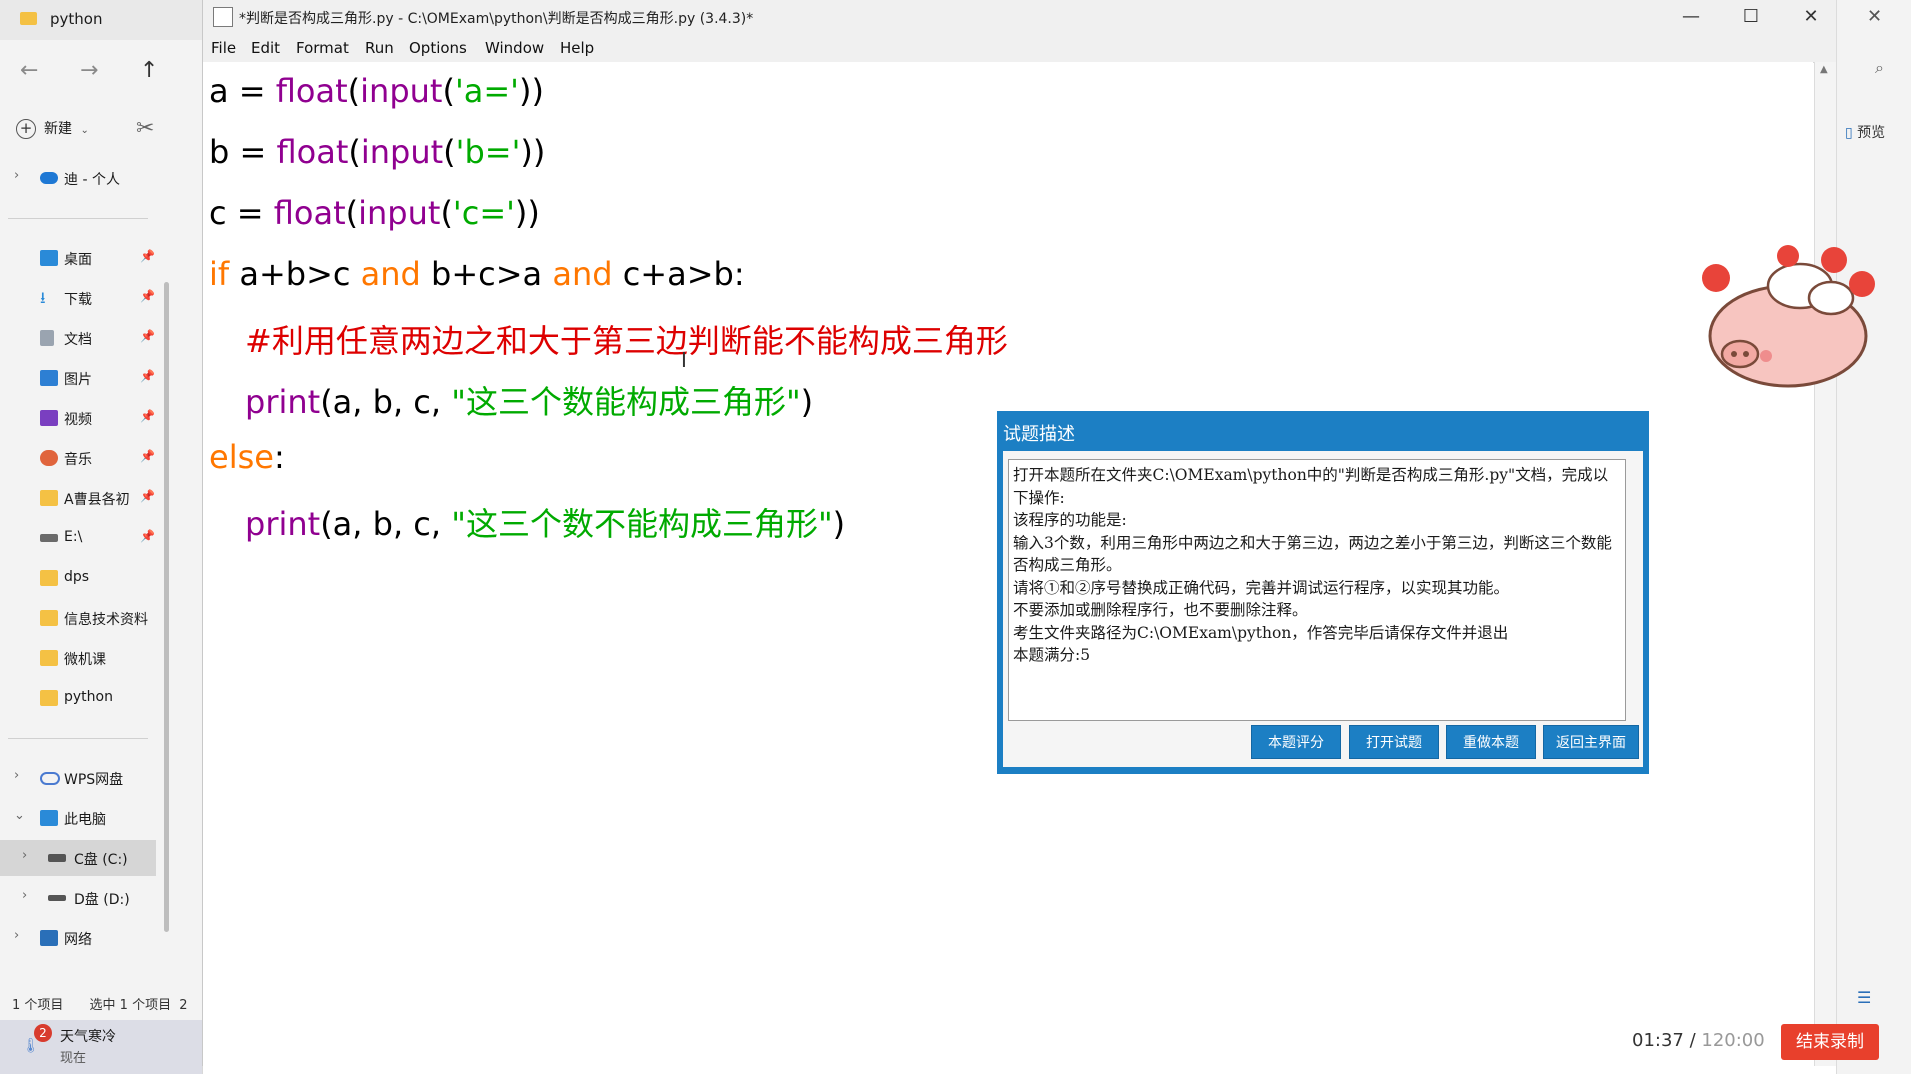 The image size is (1911, 1074). I want to click on return-main-button: 返回主界面, so click(1591, 742).